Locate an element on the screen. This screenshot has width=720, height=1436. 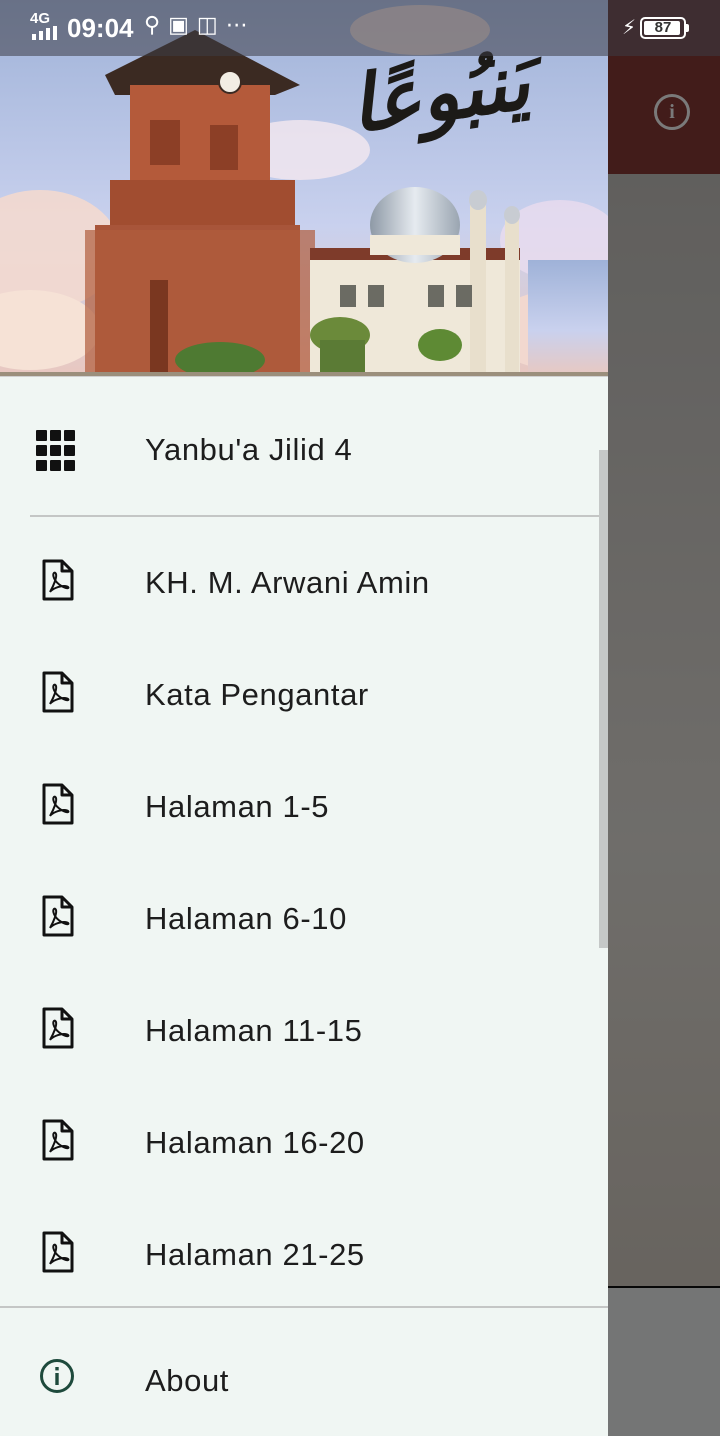
notification-icons: ⚲▣◫⋯ is located at coordinates (200, 25).